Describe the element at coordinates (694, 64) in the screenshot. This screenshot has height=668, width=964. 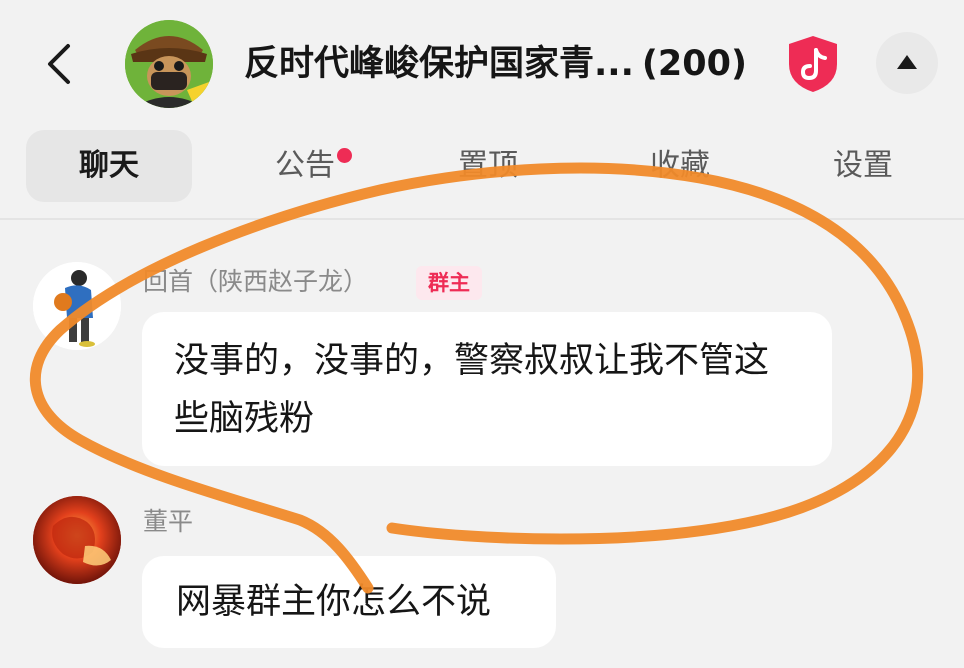
I see `member-count: (200)` at that location.